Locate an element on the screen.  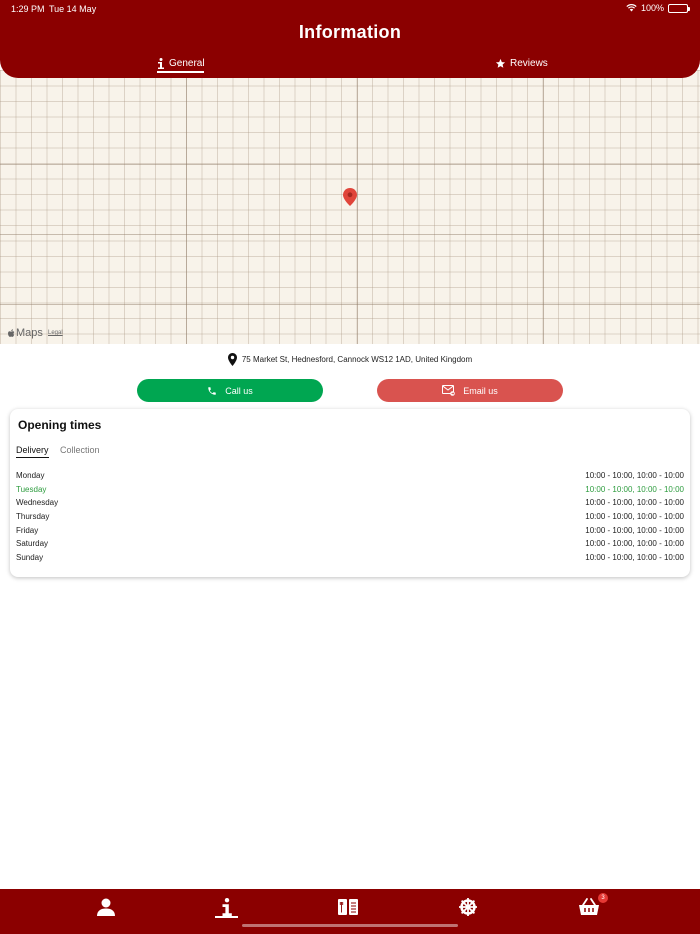
tab-reviews: Reviews is located at coordinates (521, 63).